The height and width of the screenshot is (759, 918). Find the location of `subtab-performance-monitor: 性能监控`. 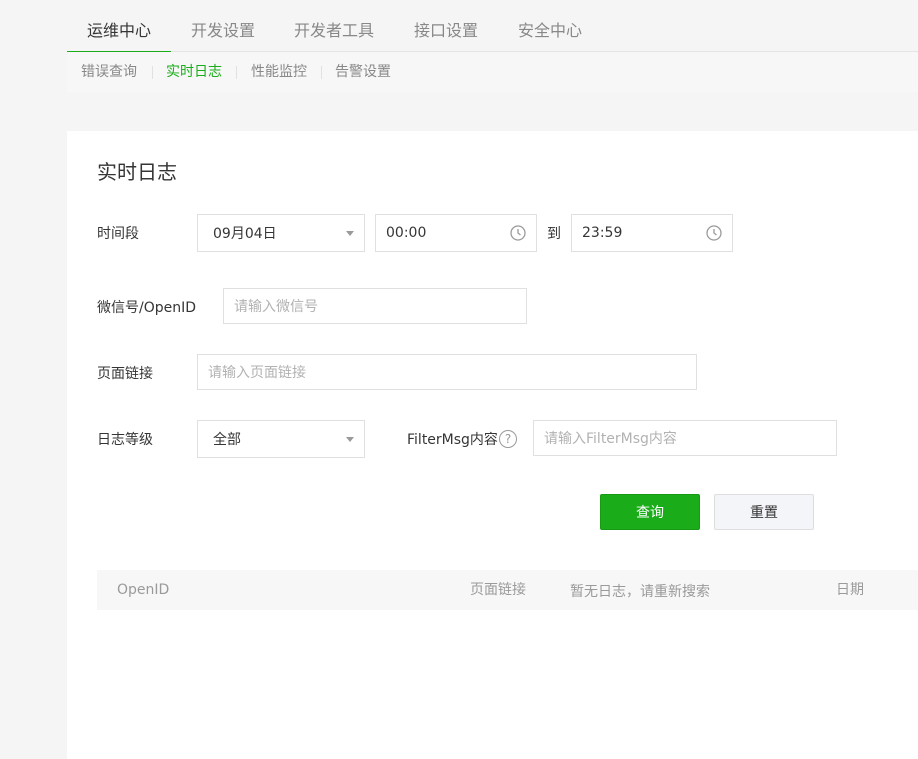

subtab-performance-monitor: 性能监控 is located at coordinates (279, 72).